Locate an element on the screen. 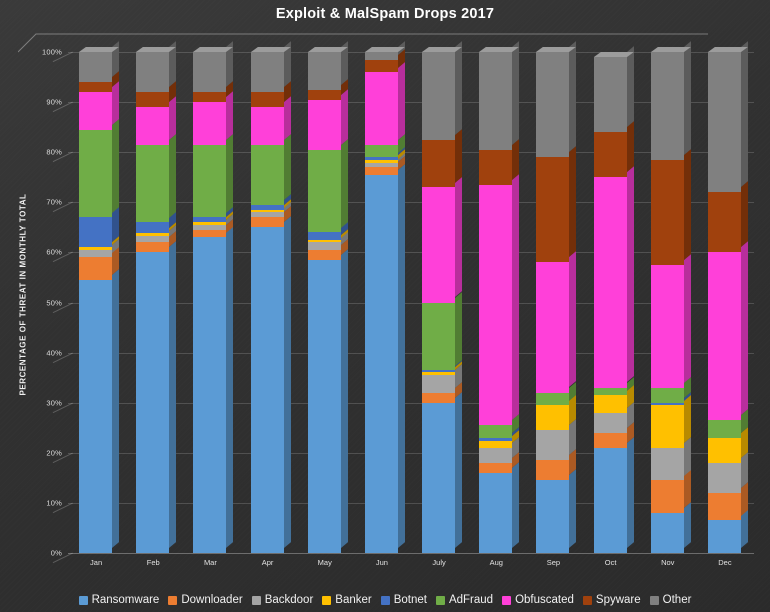  bar-group-dec: Dec is located at coordinates (727, 304).